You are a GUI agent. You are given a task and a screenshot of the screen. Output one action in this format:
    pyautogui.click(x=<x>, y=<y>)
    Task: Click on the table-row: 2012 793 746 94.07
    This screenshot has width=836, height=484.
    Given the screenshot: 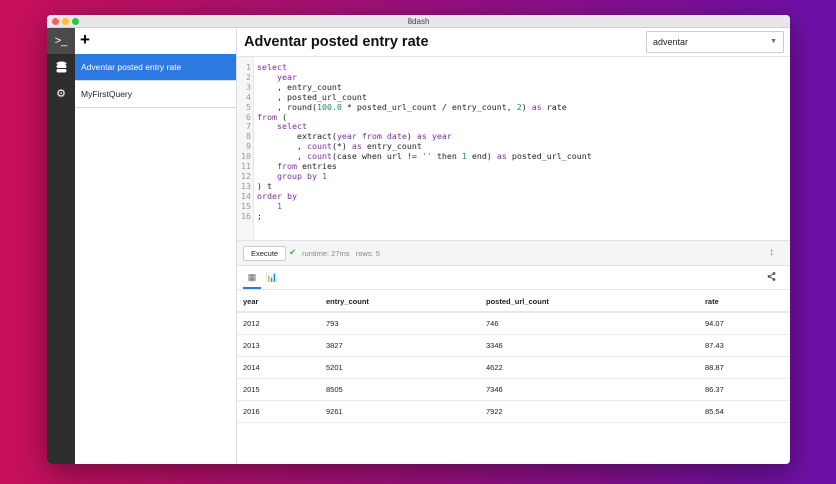 What is the action you would take?
    pyautogui.click(x=513, y=323)
    